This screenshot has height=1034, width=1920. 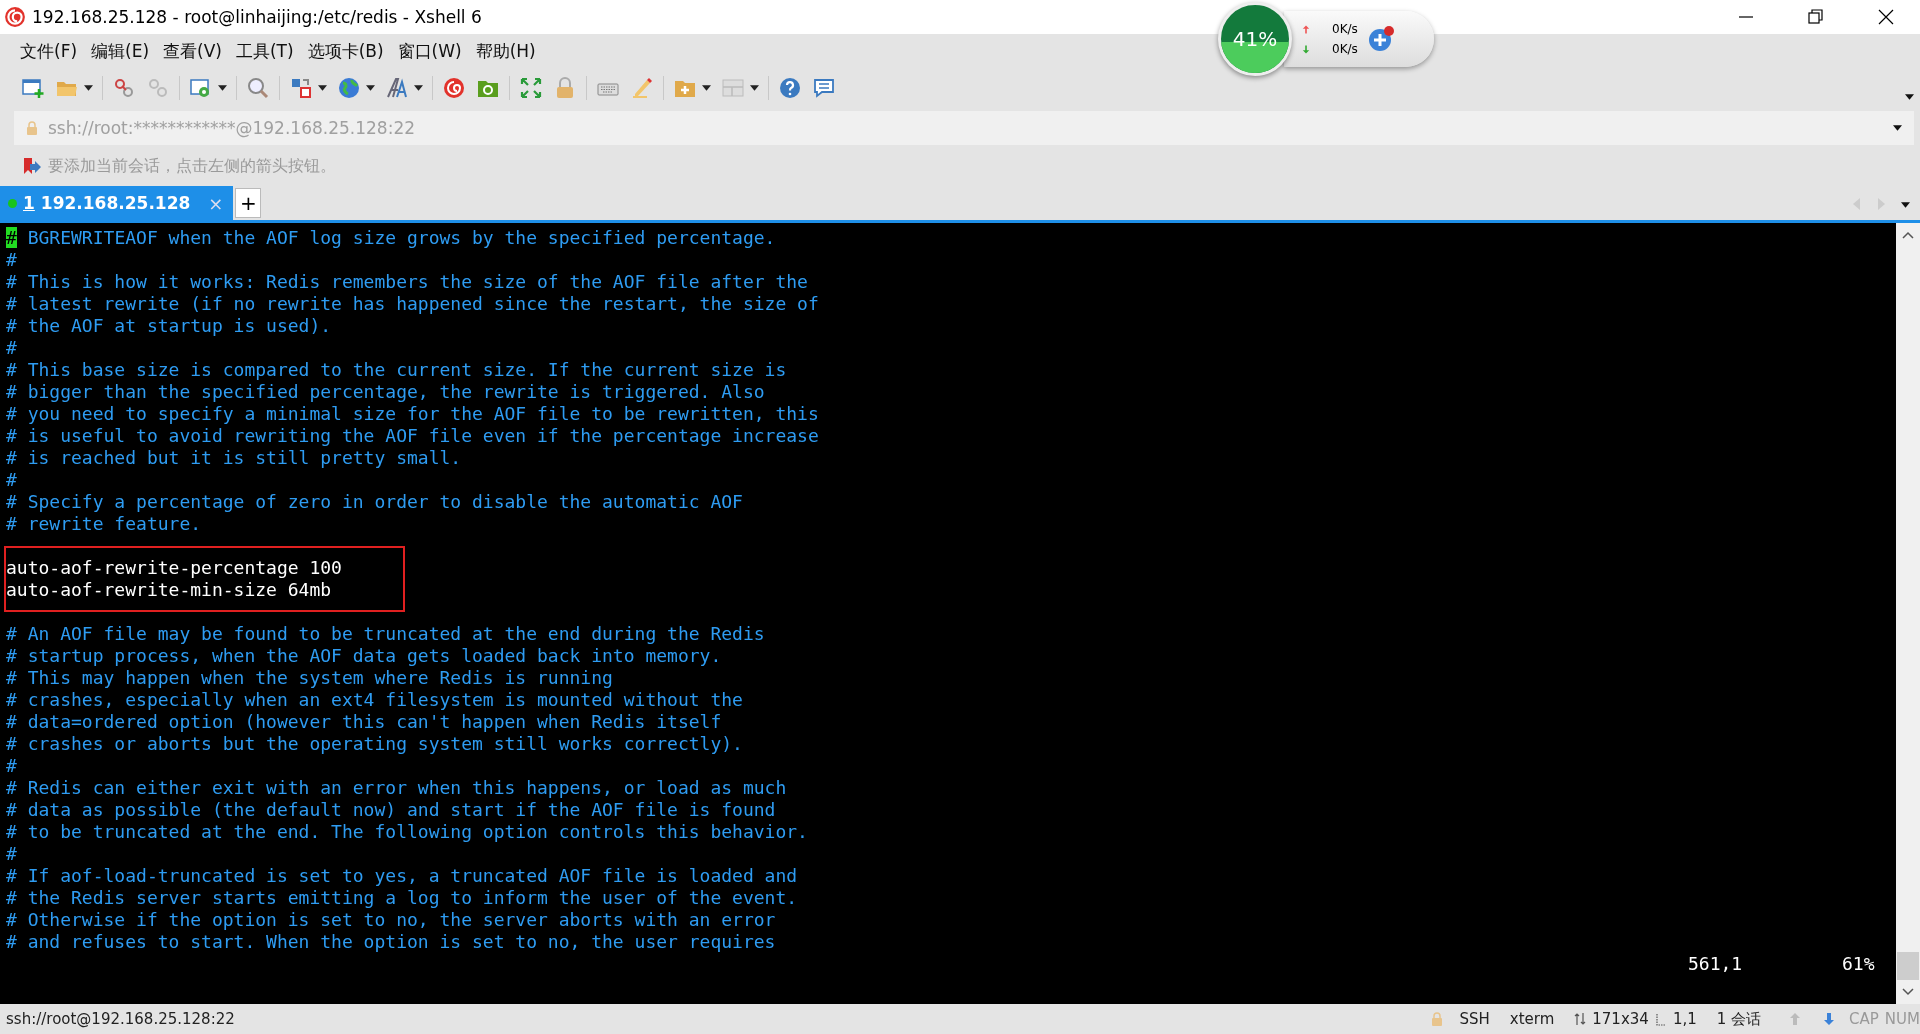 What do you see at coordinates (257, 17) in the screenshot?
I see `window-title: 192.168.25.128 - root@linhaijing:/etc/redis - Xshell 6` at bounding box center [257, 17].